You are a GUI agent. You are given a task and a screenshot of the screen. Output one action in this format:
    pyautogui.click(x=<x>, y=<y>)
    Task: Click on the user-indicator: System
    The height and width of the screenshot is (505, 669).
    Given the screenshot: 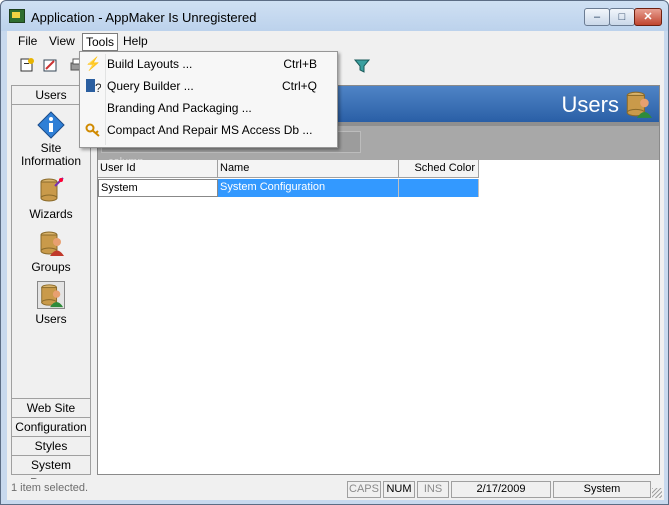 What is the action you would take?
    pyautogui.click(x=602, y=489)
    